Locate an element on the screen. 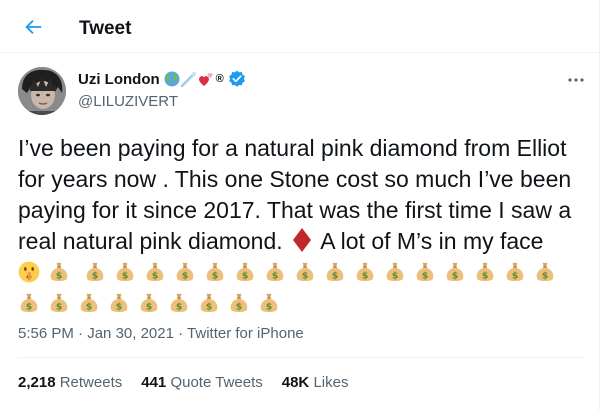 The image size is (601, 410). name-emojis is located at coordinates (189, 79).